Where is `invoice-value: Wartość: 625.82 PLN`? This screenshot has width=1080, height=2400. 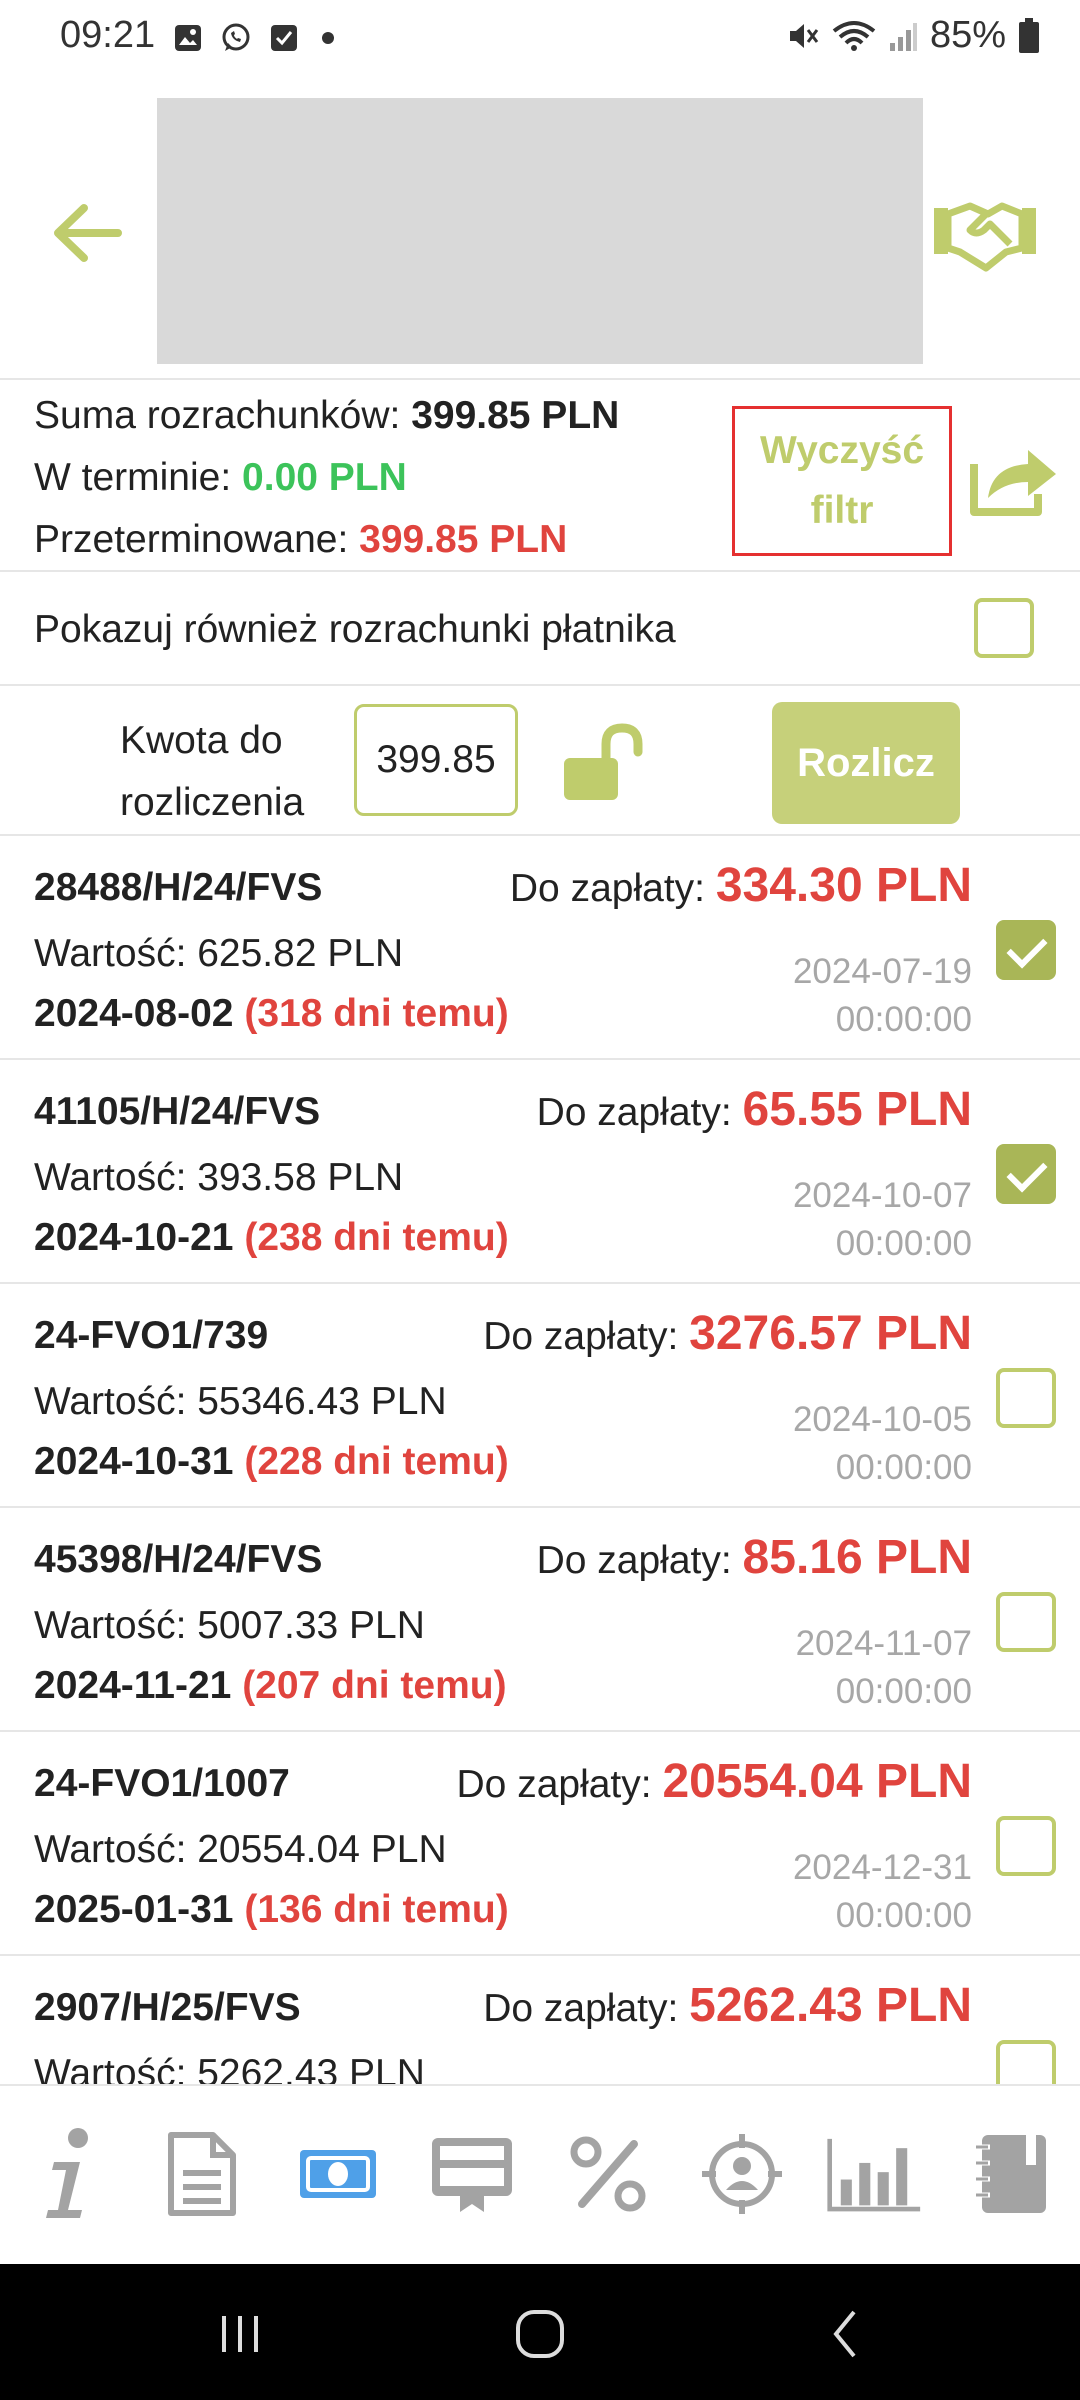
invoice-value: Wartość: 625.82 PLN is located at coordinates (219, 953).